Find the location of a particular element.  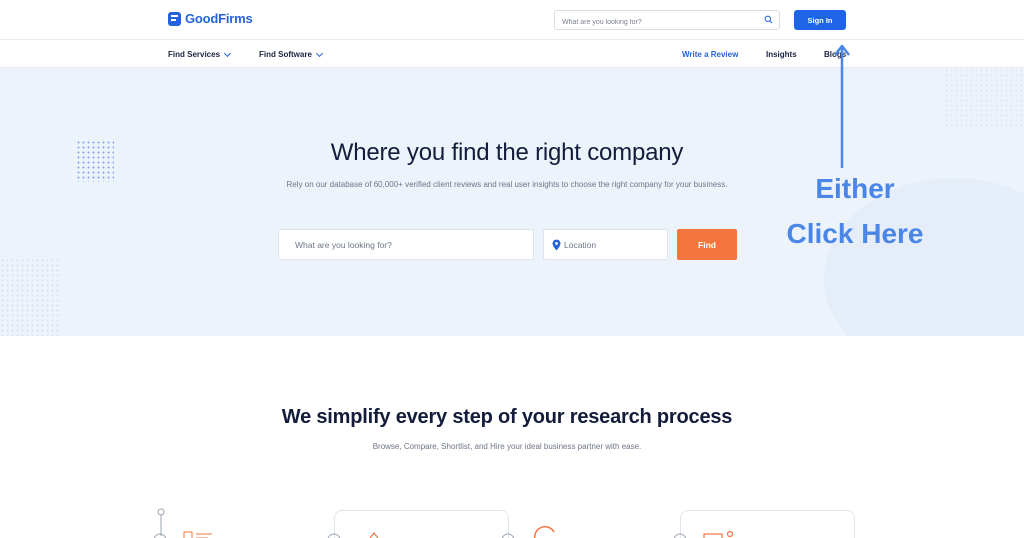

hero-search-input is located at coordinates (399, 244).